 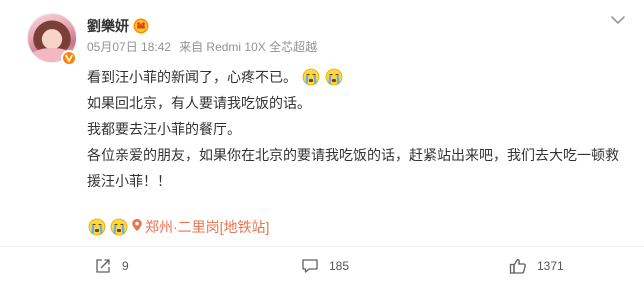 I want to click on repost-button: 9, so click(x=111, y=266).